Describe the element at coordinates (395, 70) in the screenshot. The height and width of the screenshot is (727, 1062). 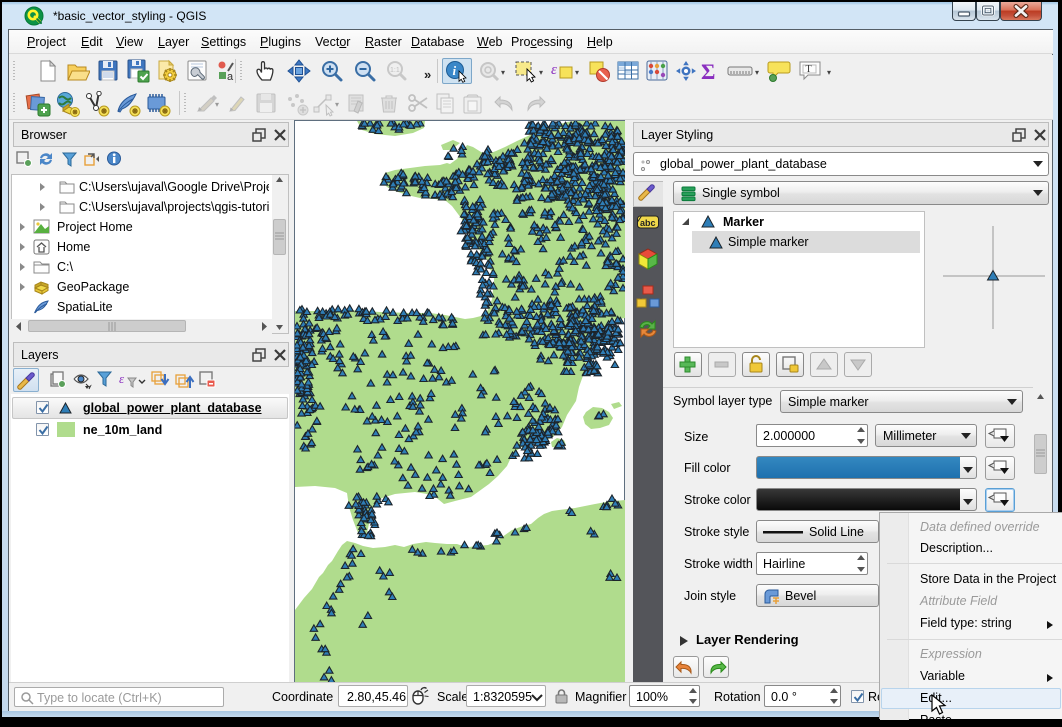
I see `svg-text: 1:1` at that location.